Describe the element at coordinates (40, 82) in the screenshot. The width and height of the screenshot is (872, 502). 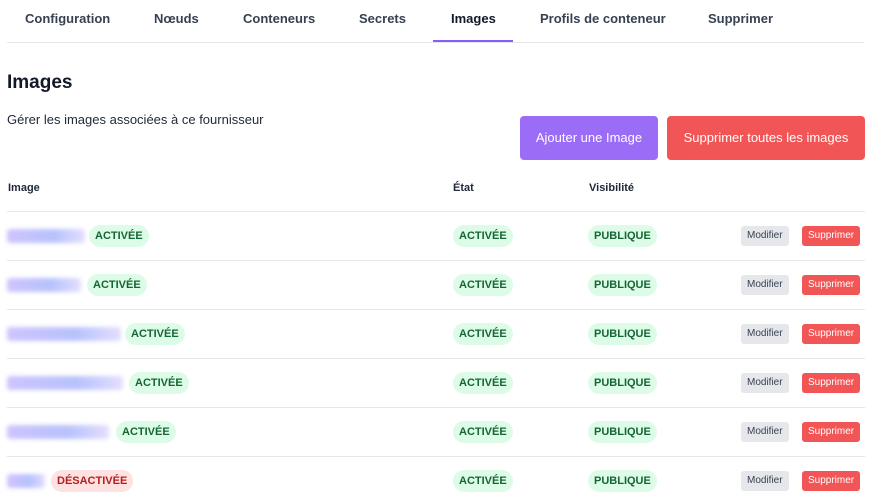
I see `page-title: Images` at that location.